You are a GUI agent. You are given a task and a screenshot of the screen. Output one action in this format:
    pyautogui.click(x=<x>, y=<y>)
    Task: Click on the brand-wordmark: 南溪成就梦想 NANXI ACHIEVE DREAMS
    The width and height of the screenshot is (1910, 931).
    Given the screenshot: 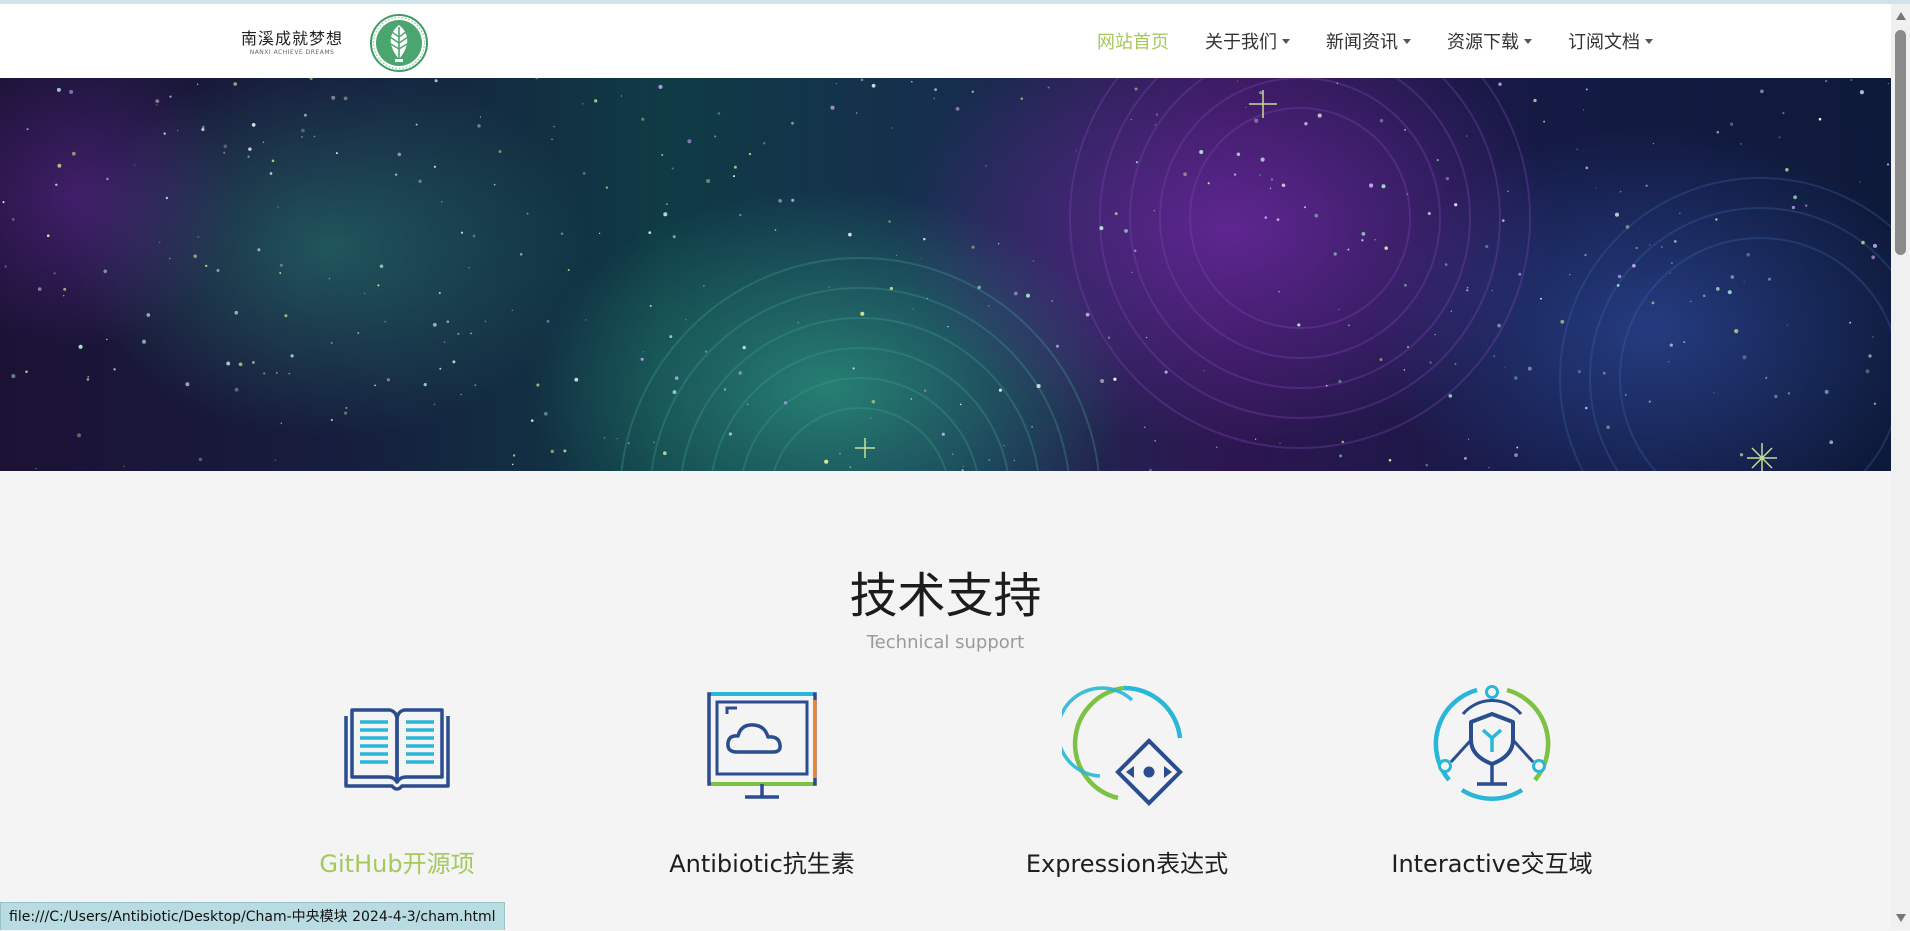 What is the action you would take?
    pyautogui.click(x=292, y=43)
    